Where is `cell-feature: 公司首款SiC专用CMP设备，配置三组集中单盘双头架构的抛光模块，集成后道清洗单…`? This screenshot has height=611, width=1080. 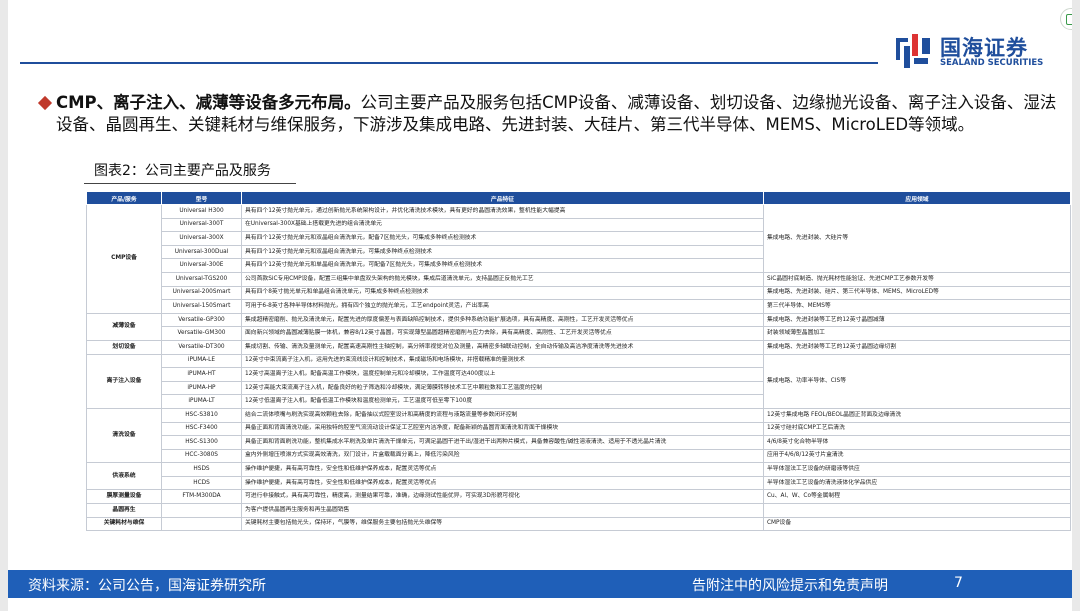 cell-feature: 公司首款SiC专用CMP设备，配置三组集中单盘双头架构的抛光模块，集成后道清洗单… is located at coordinates (502, 279).